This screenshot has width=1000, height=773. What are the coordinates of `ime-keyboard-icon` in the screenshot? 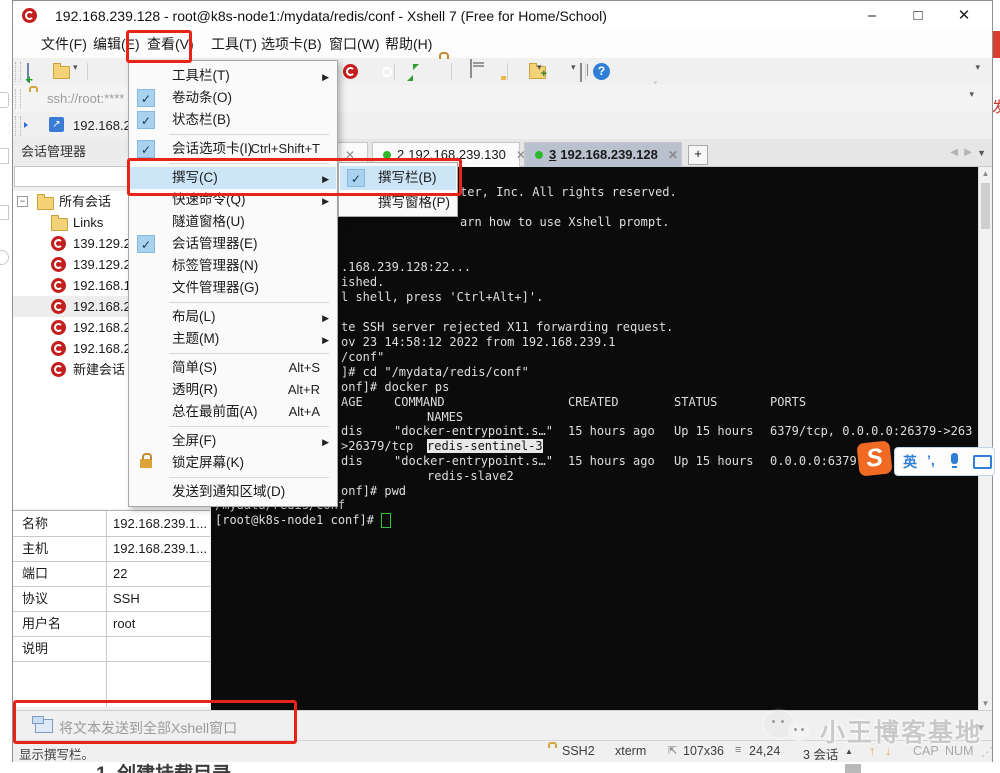 It's located at (982, 462).